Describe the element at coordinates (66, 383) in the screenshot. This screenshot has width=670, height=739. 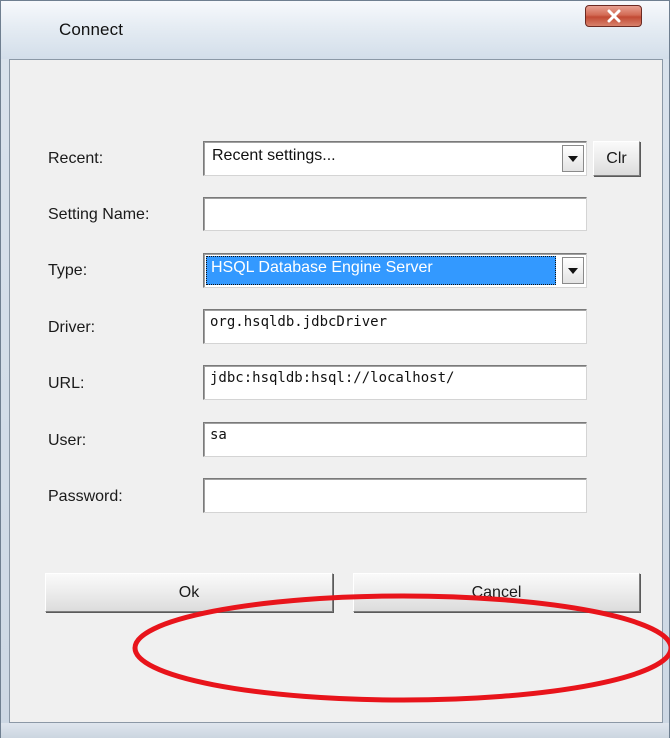
I see `url-label: URL:` at that location.